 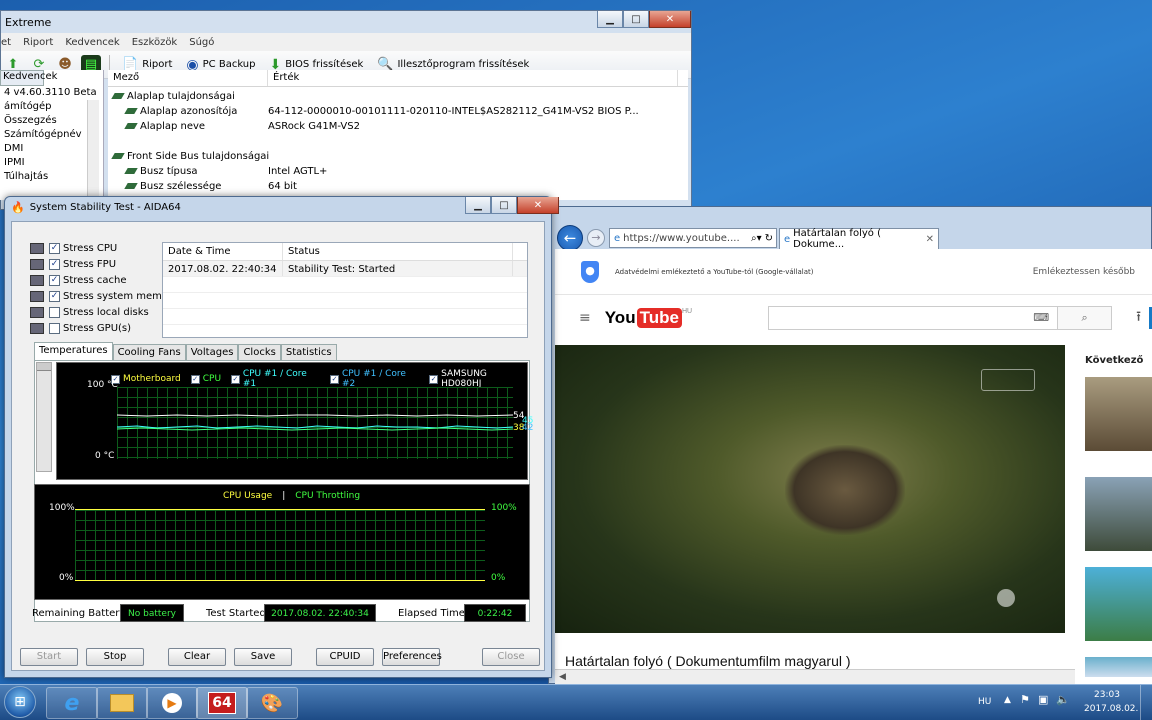 I want to click on stress-option: Stress GPU(s), so click(x=104, y=328).